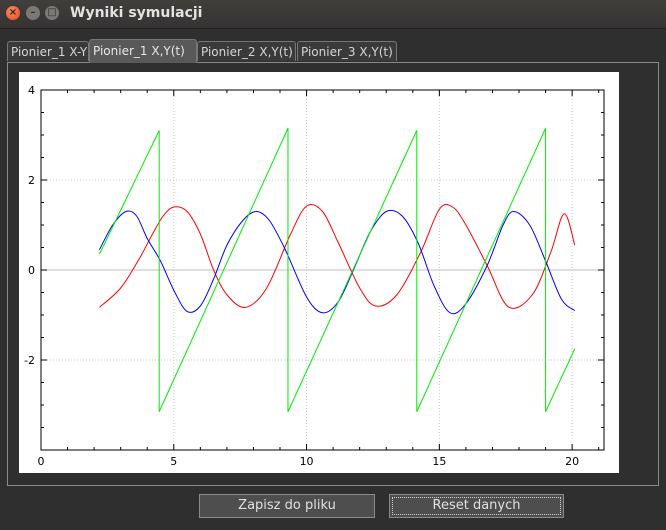 The width and height of the screenshot is (666, 530). I want to click on x-tick-label: 15, so click(439, 461).